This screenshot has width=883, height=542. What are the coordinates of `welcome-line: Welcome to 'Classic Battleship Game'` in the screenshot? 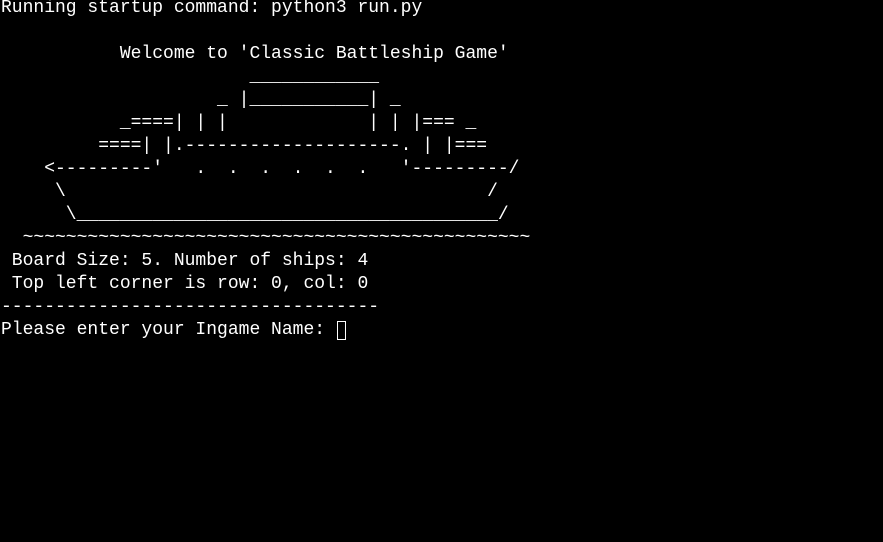 It's located at (255, 54).